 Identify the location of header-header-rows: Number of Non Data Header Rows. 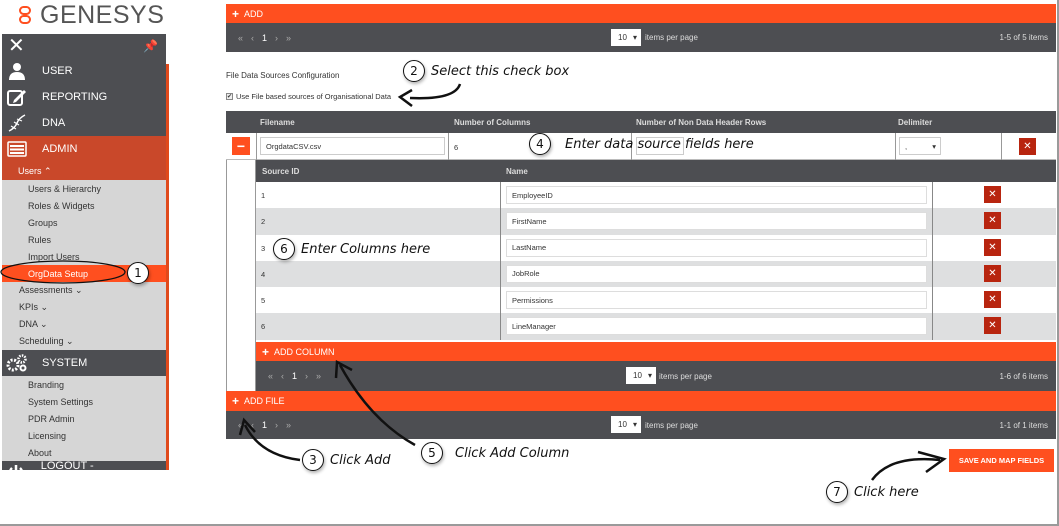
(701, 122).